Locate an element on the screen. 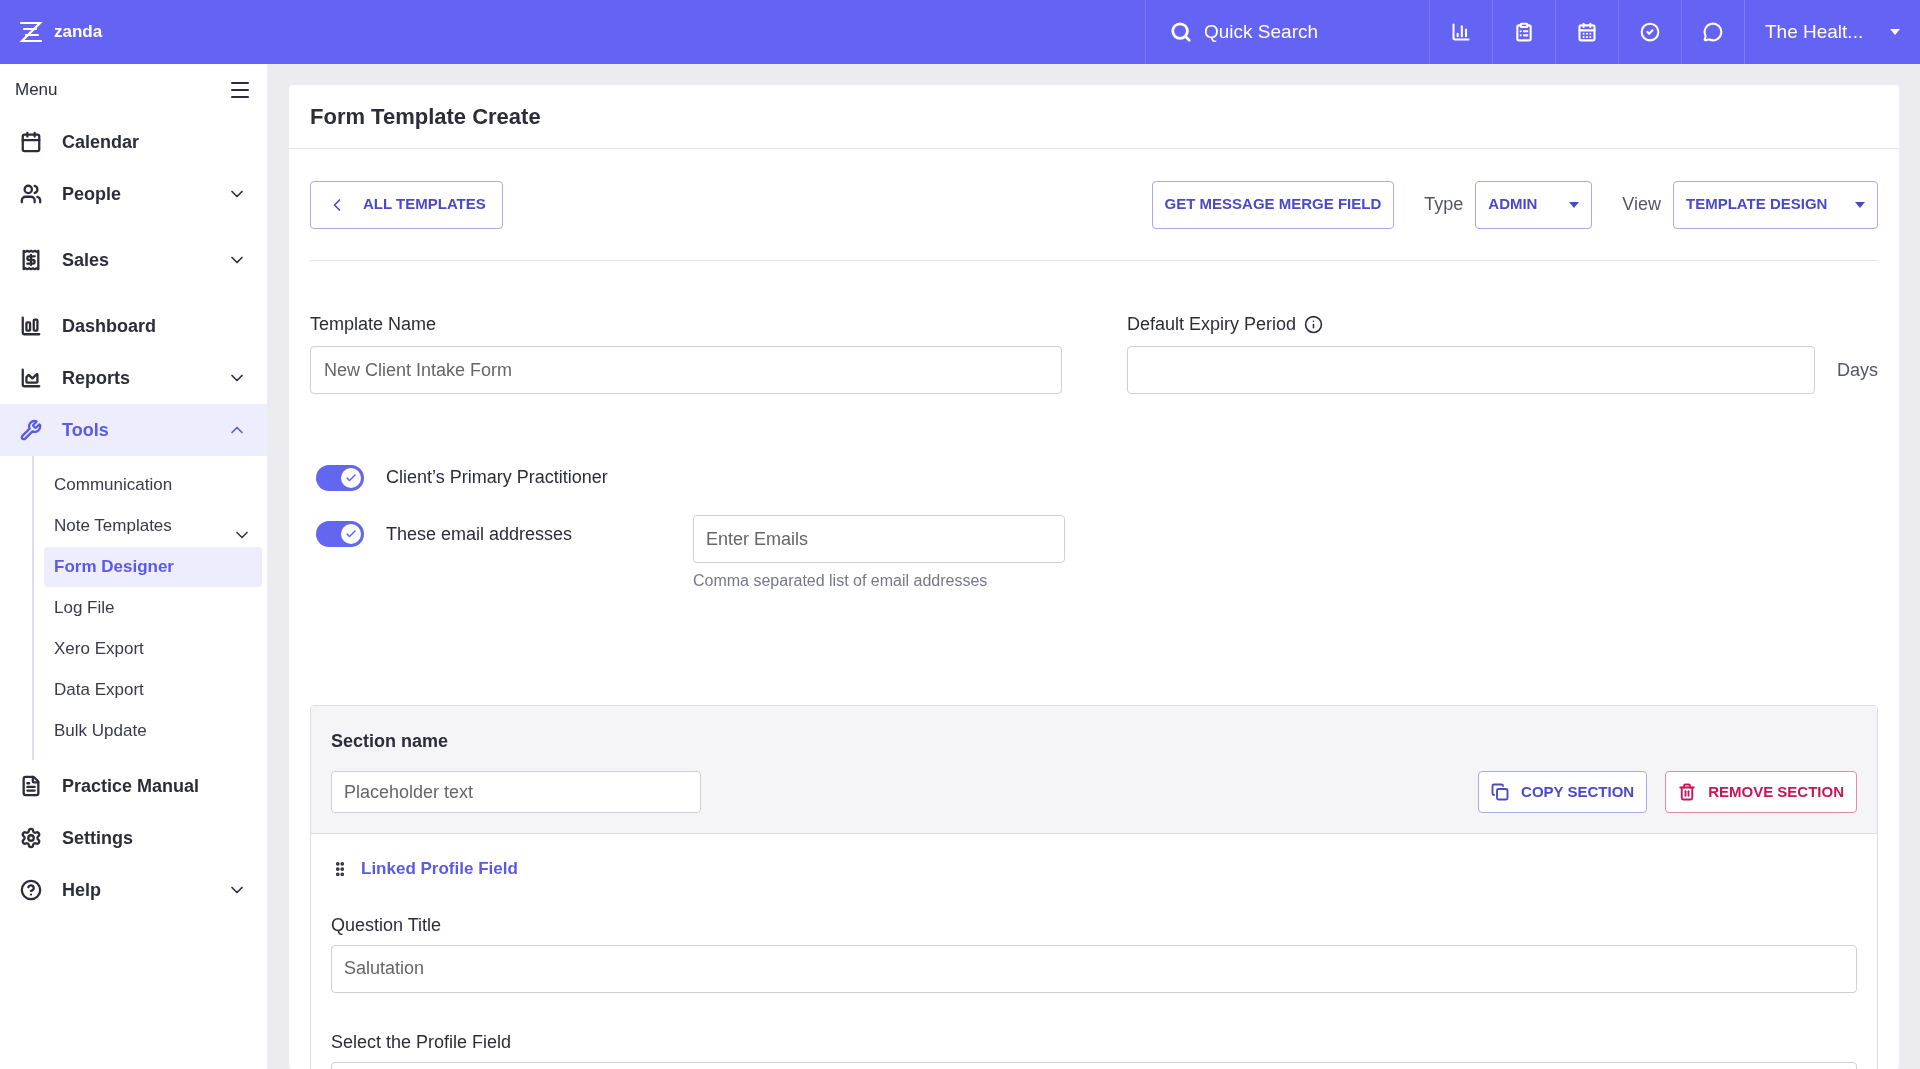 This screenshot has height=1069, width=1920. sidebar-item: Settings is located at coordinates (133, 838).